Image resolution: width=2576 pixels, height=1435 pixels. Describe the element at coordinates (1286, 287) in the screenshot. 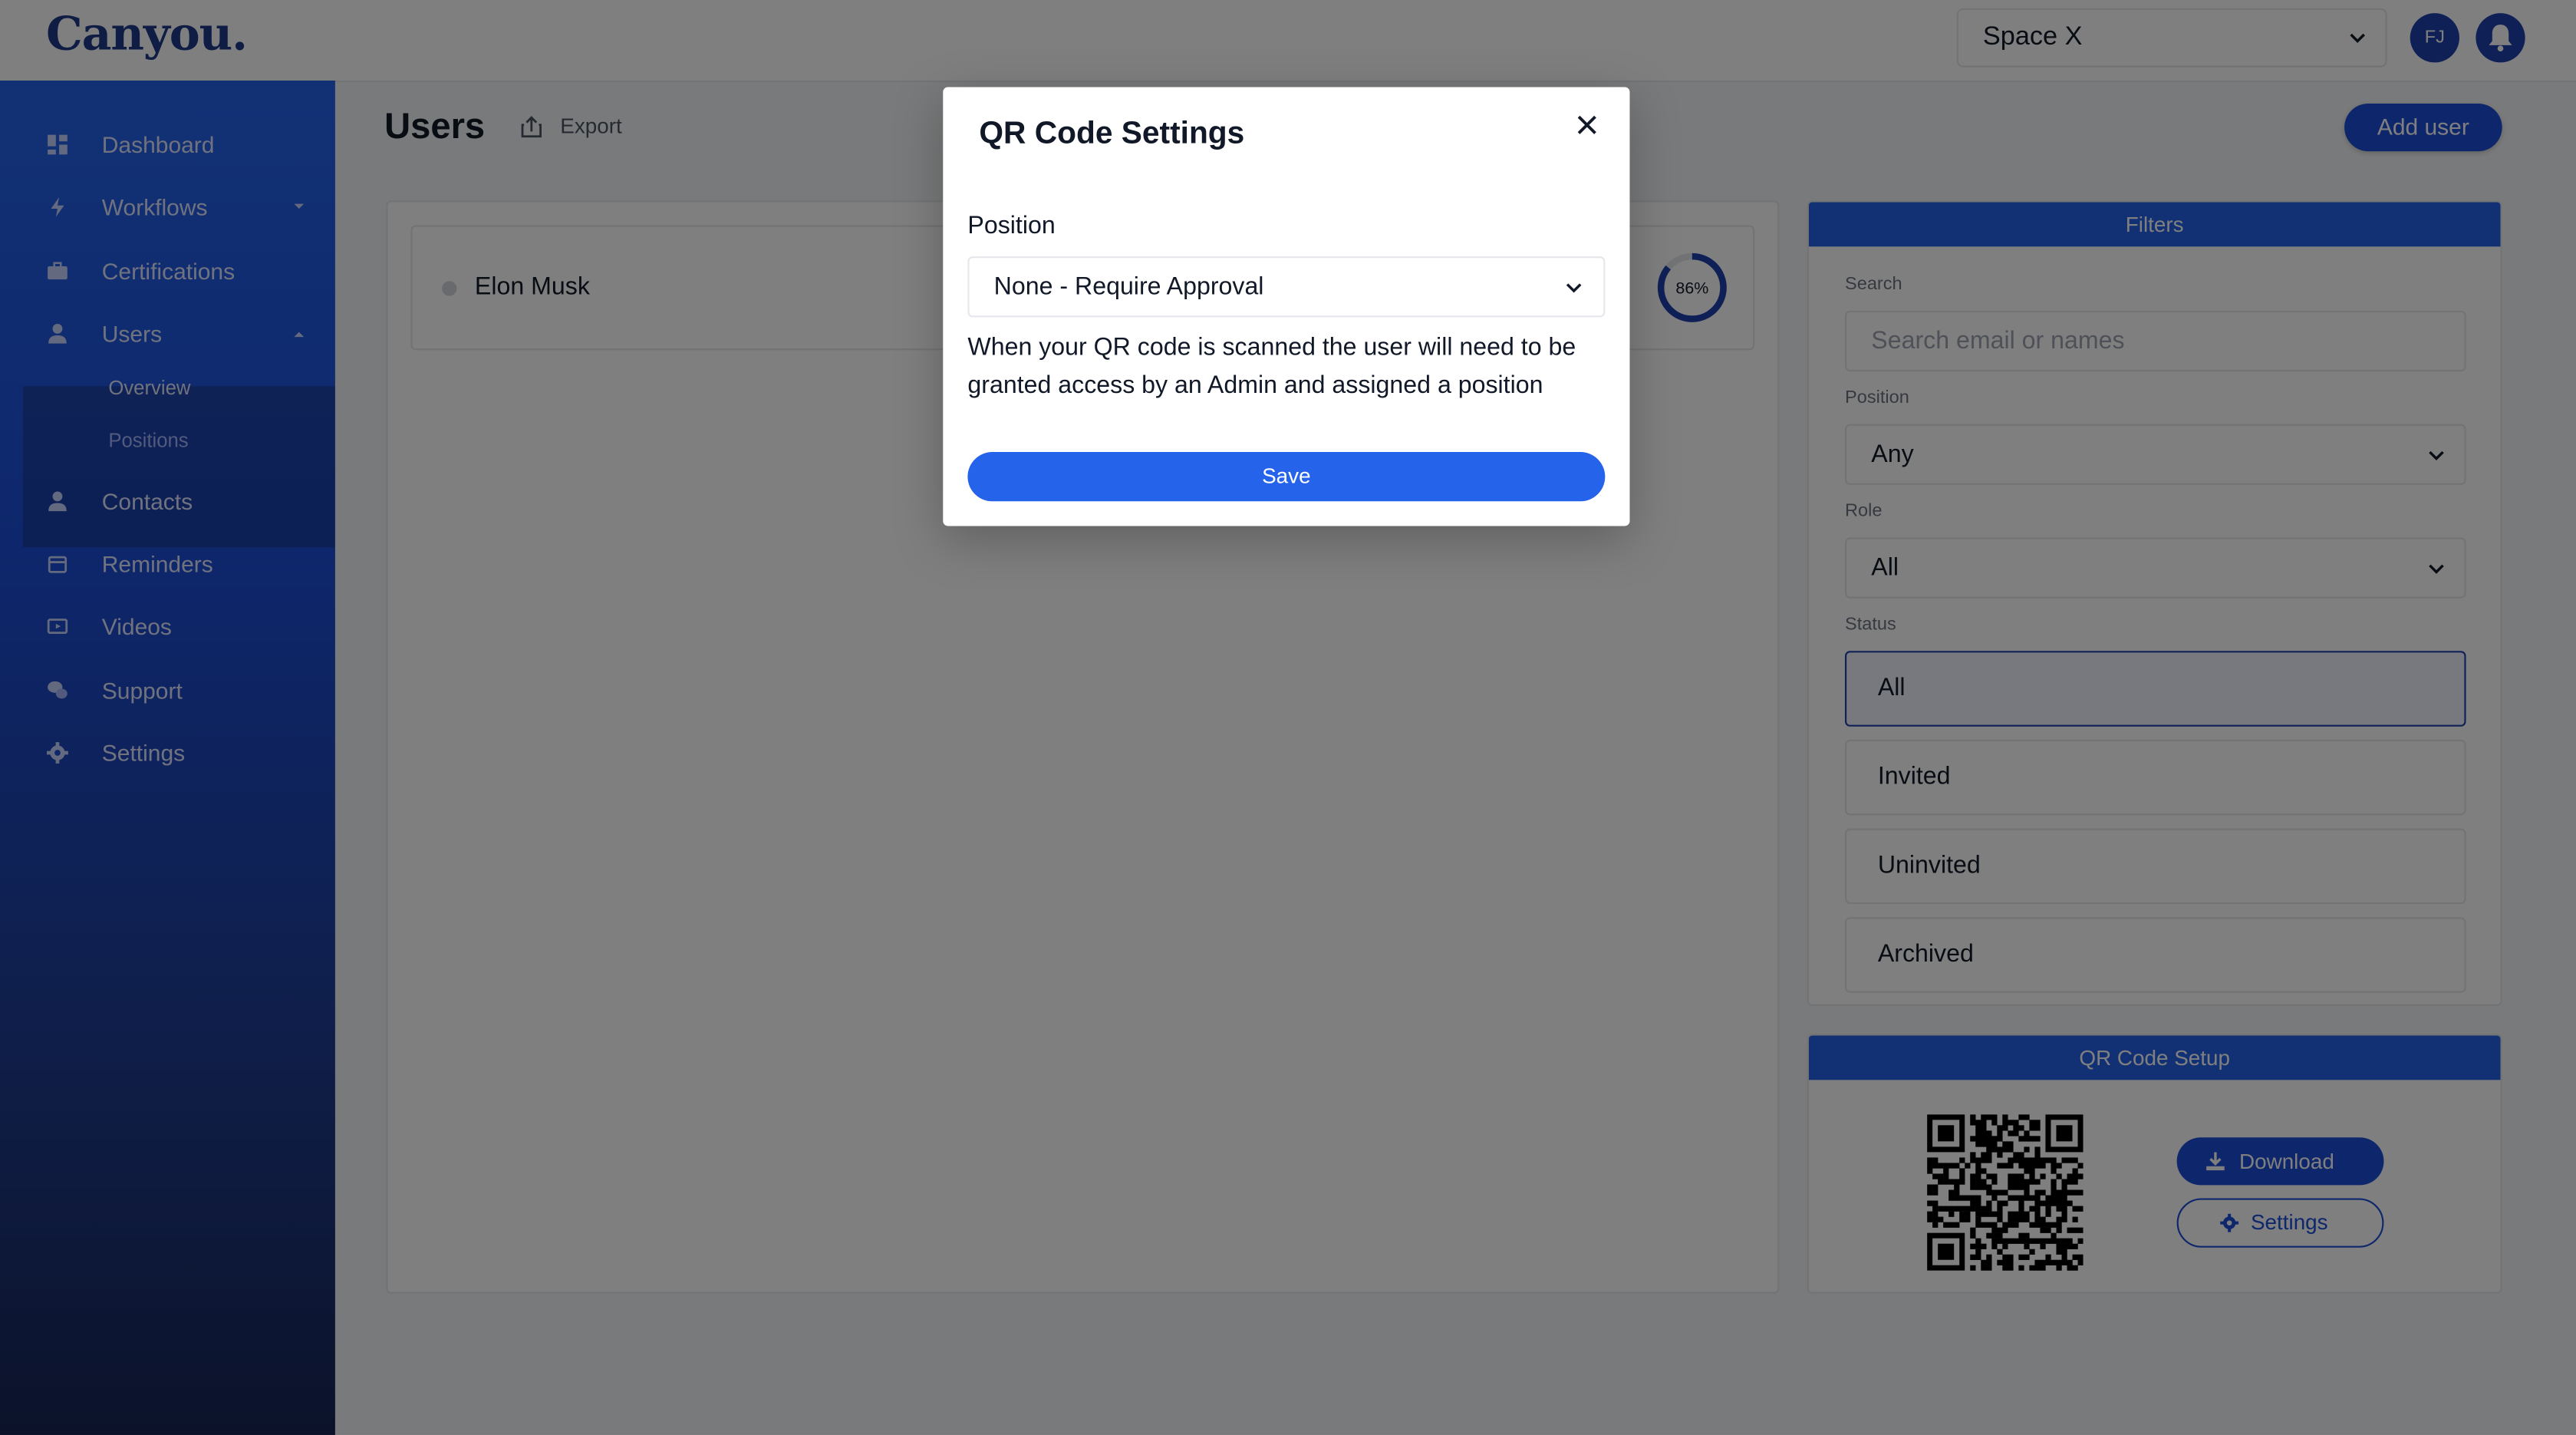

I see `modal-position-select: None - Require Approval` at that location.